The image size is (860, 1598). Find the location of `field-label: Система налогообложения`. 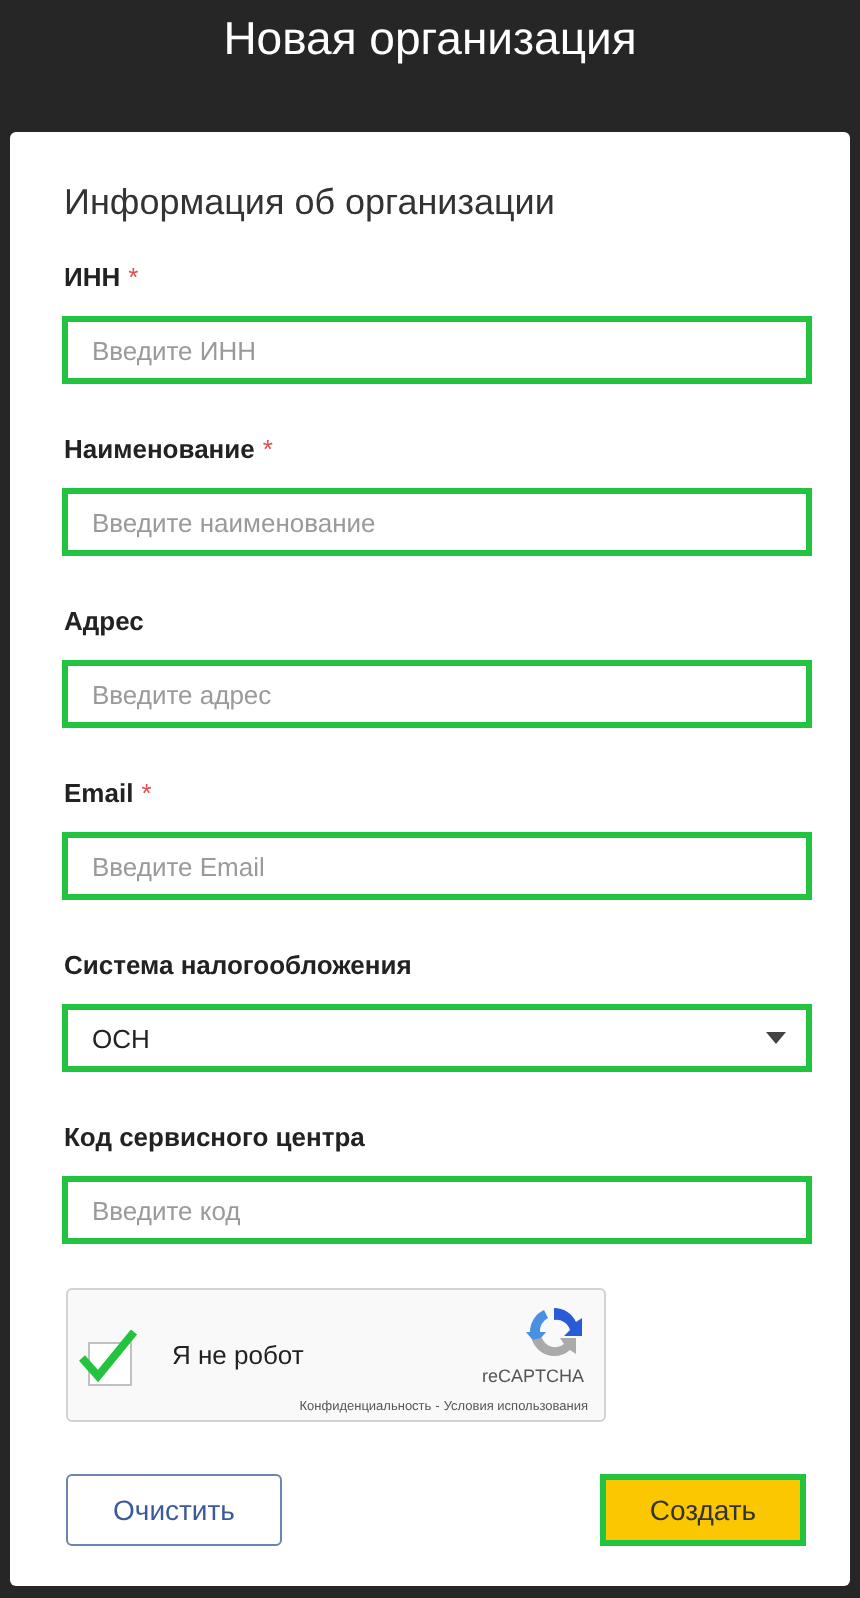

field-label: Система налогообложения is located at coordinates (238, 964).